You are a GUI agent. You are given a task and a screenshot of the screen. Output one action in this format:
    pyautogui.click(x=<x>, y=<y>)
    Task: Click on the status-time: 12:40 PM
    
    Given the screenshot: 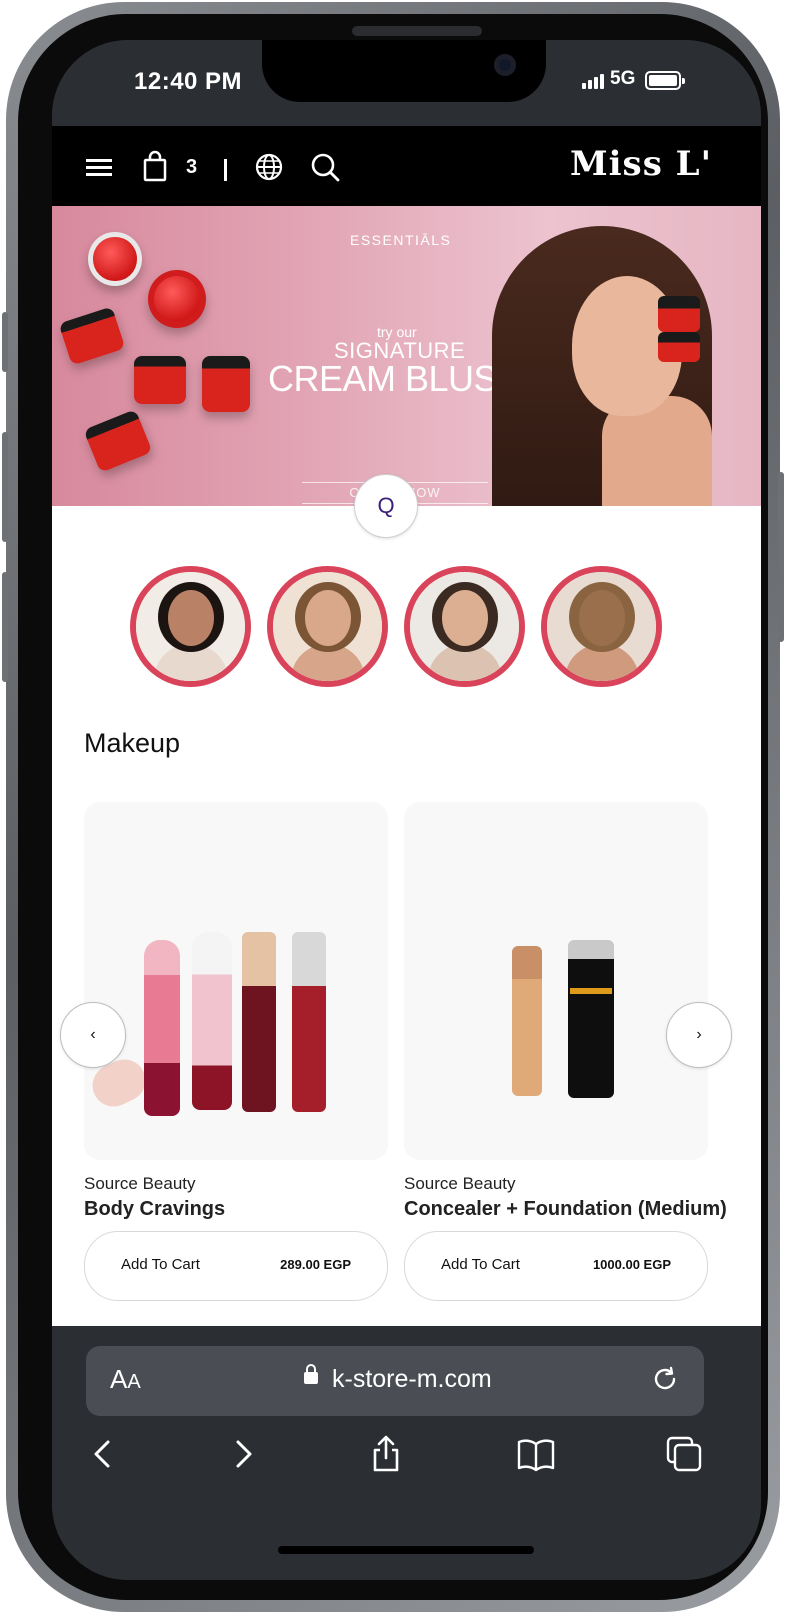 What is the action you would take?
    pyautogui.click(x=188, y=81)
    